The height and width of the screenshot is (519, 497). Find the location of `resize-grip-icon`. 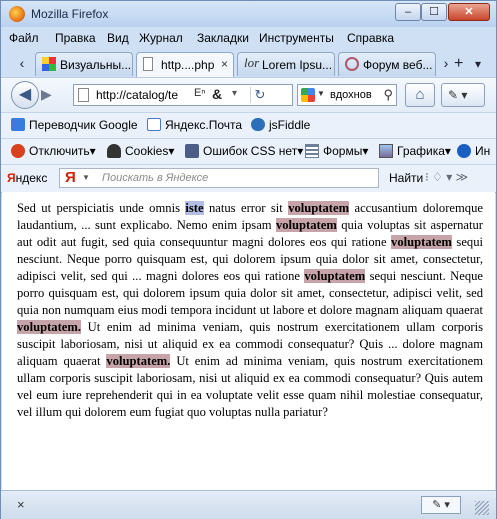

resize-grip-icon is located at coordinates (482, 508).